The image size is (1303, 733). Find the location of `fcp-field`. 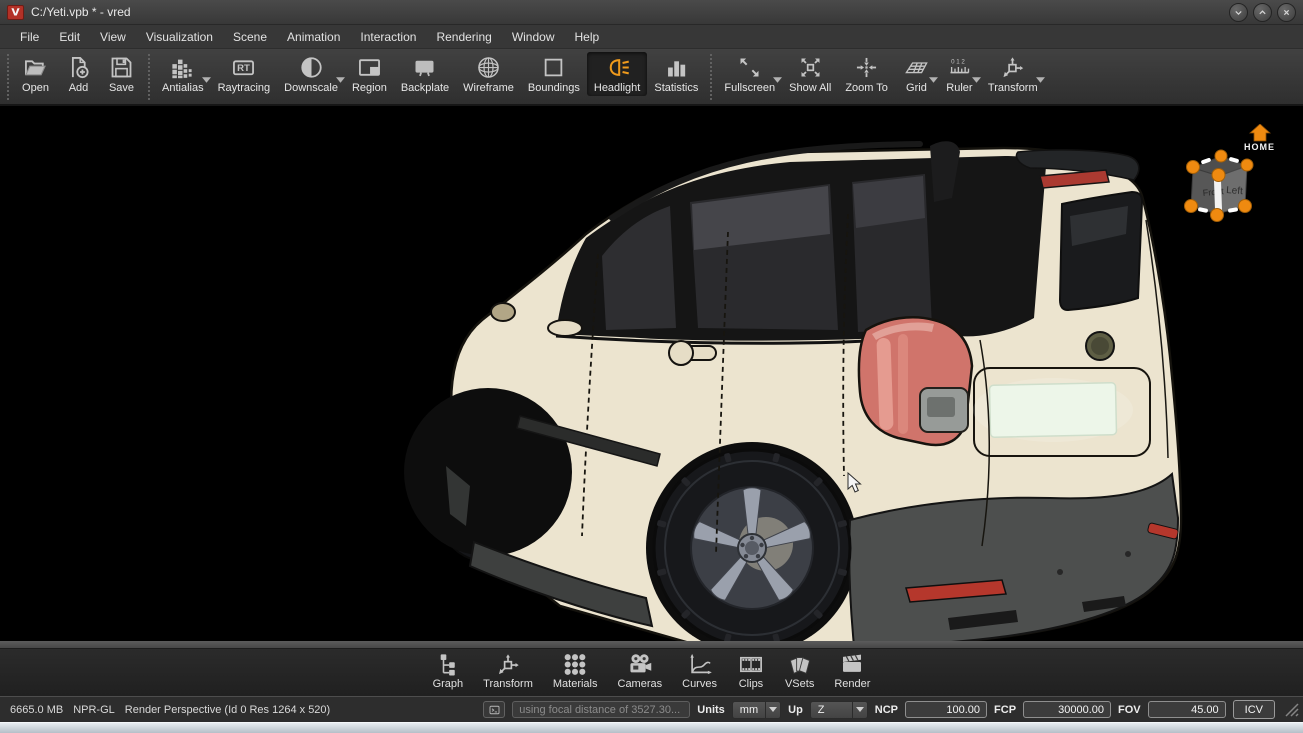

fcp-field is located at coordinates (1067, 709).